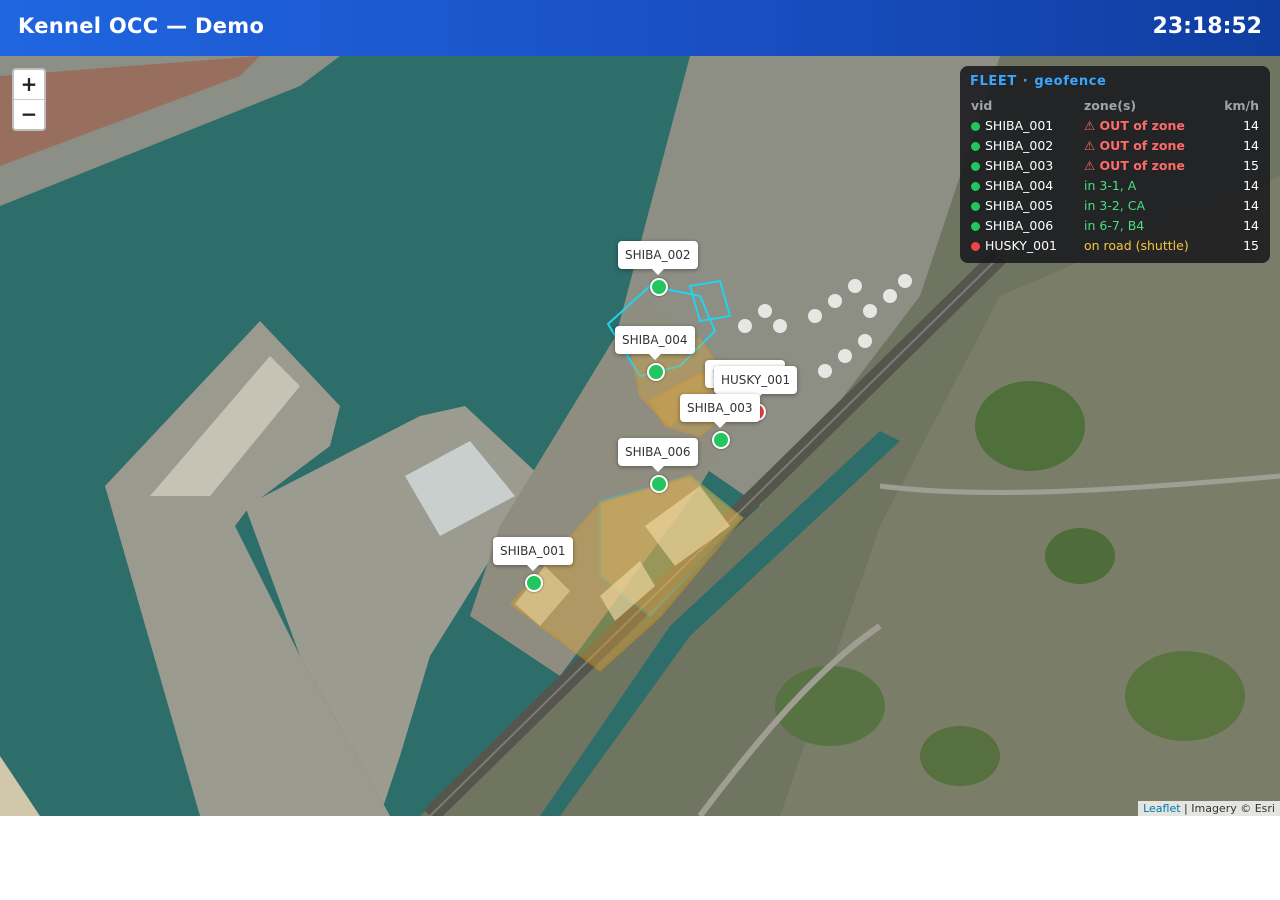 The width and height of the screenshot is (1280, 900). I want to click on vehicle-id: SHIBA_003, so click(1019, 165).